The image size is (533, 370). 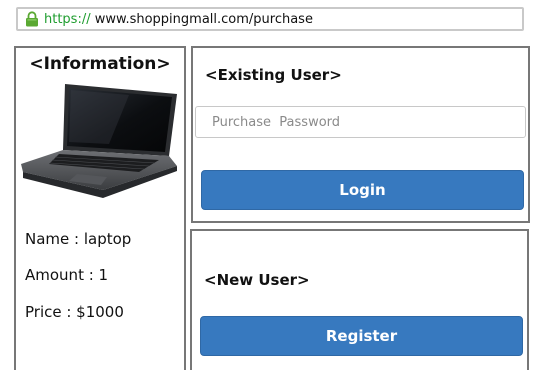 I want to click on product-name: Name : laptop, so click(x=78, y=239).